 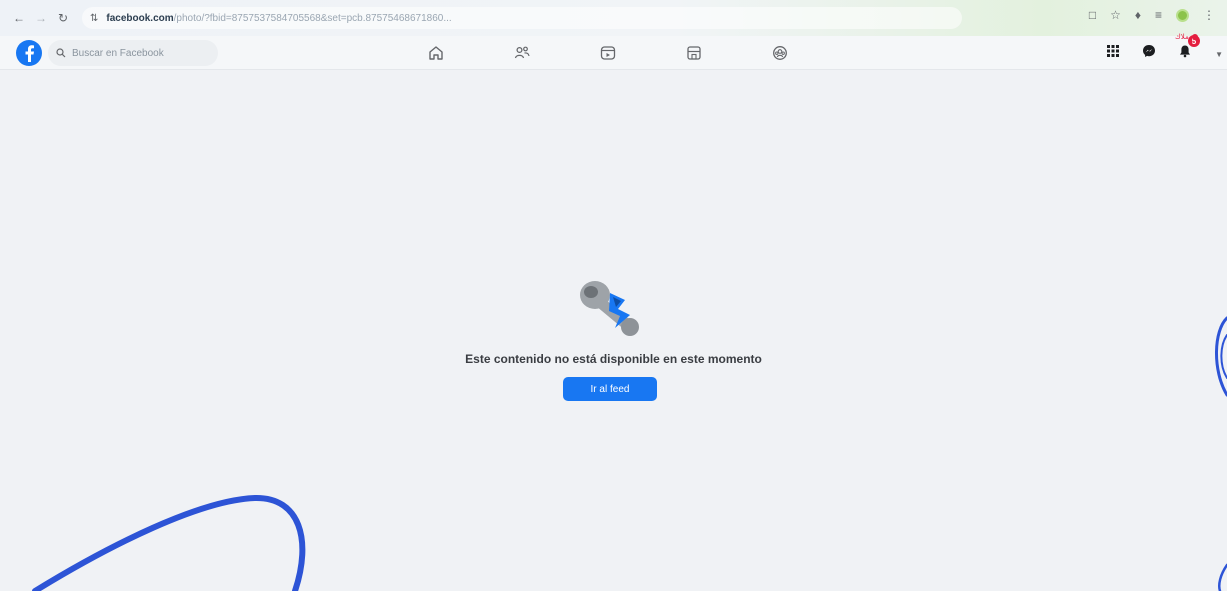 I want to click on nav-friends, so click(x=522, y=53).